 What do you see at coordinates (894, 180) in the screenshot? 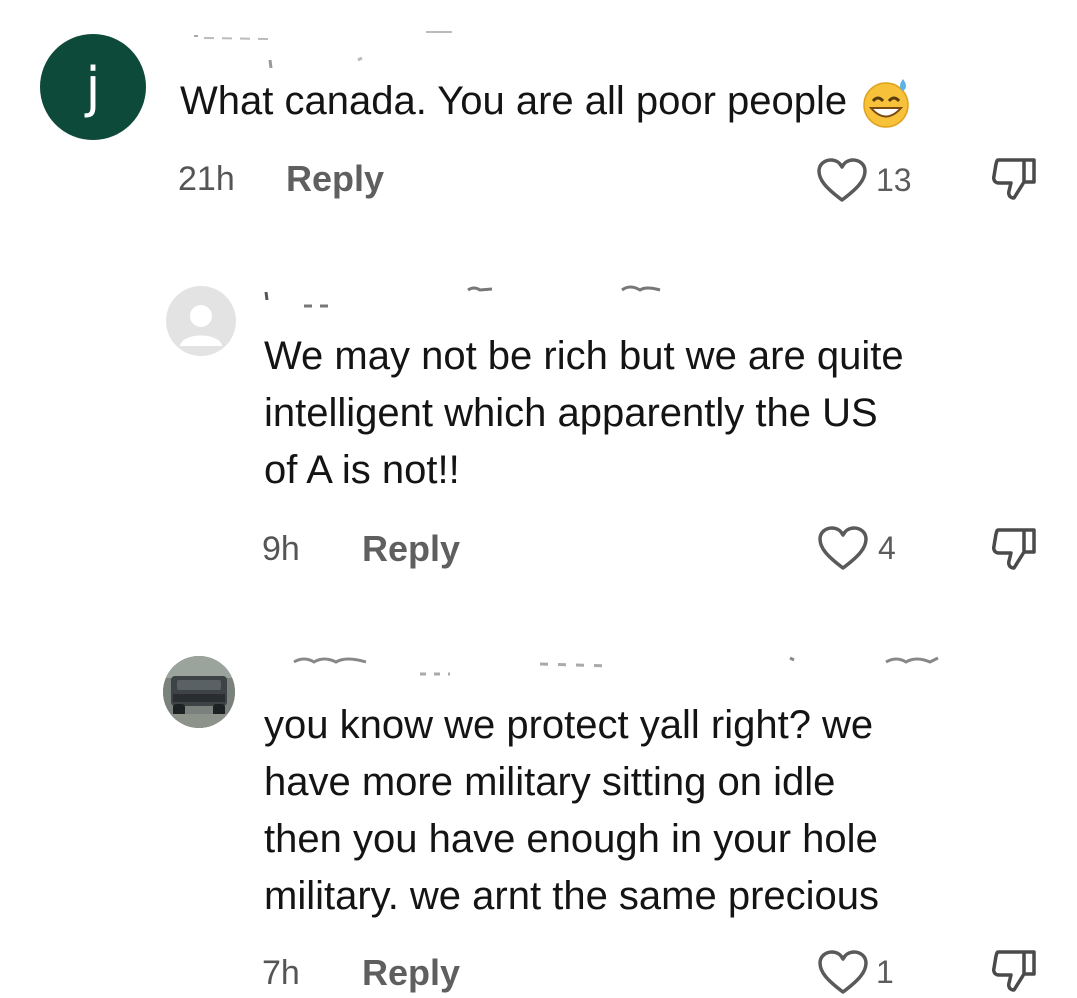
I see `like-count: 13` at bounding box center [894, 180].